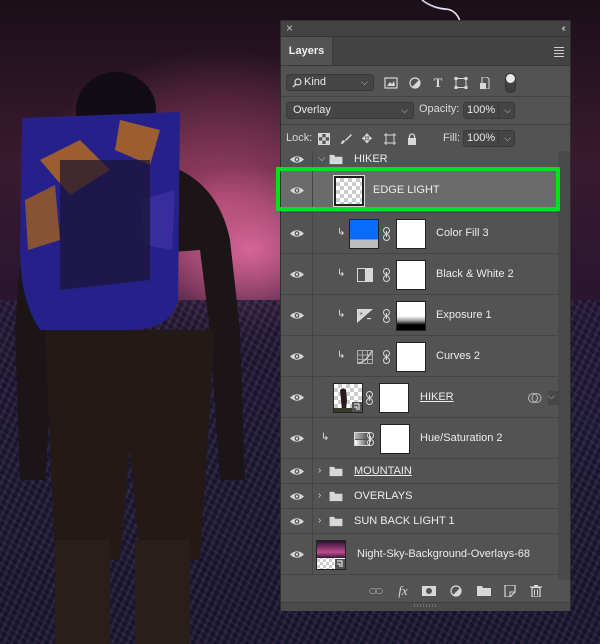 The width and height of the screenshot is (600, 644). I want to click on new-group-icon, so click(484, 591).